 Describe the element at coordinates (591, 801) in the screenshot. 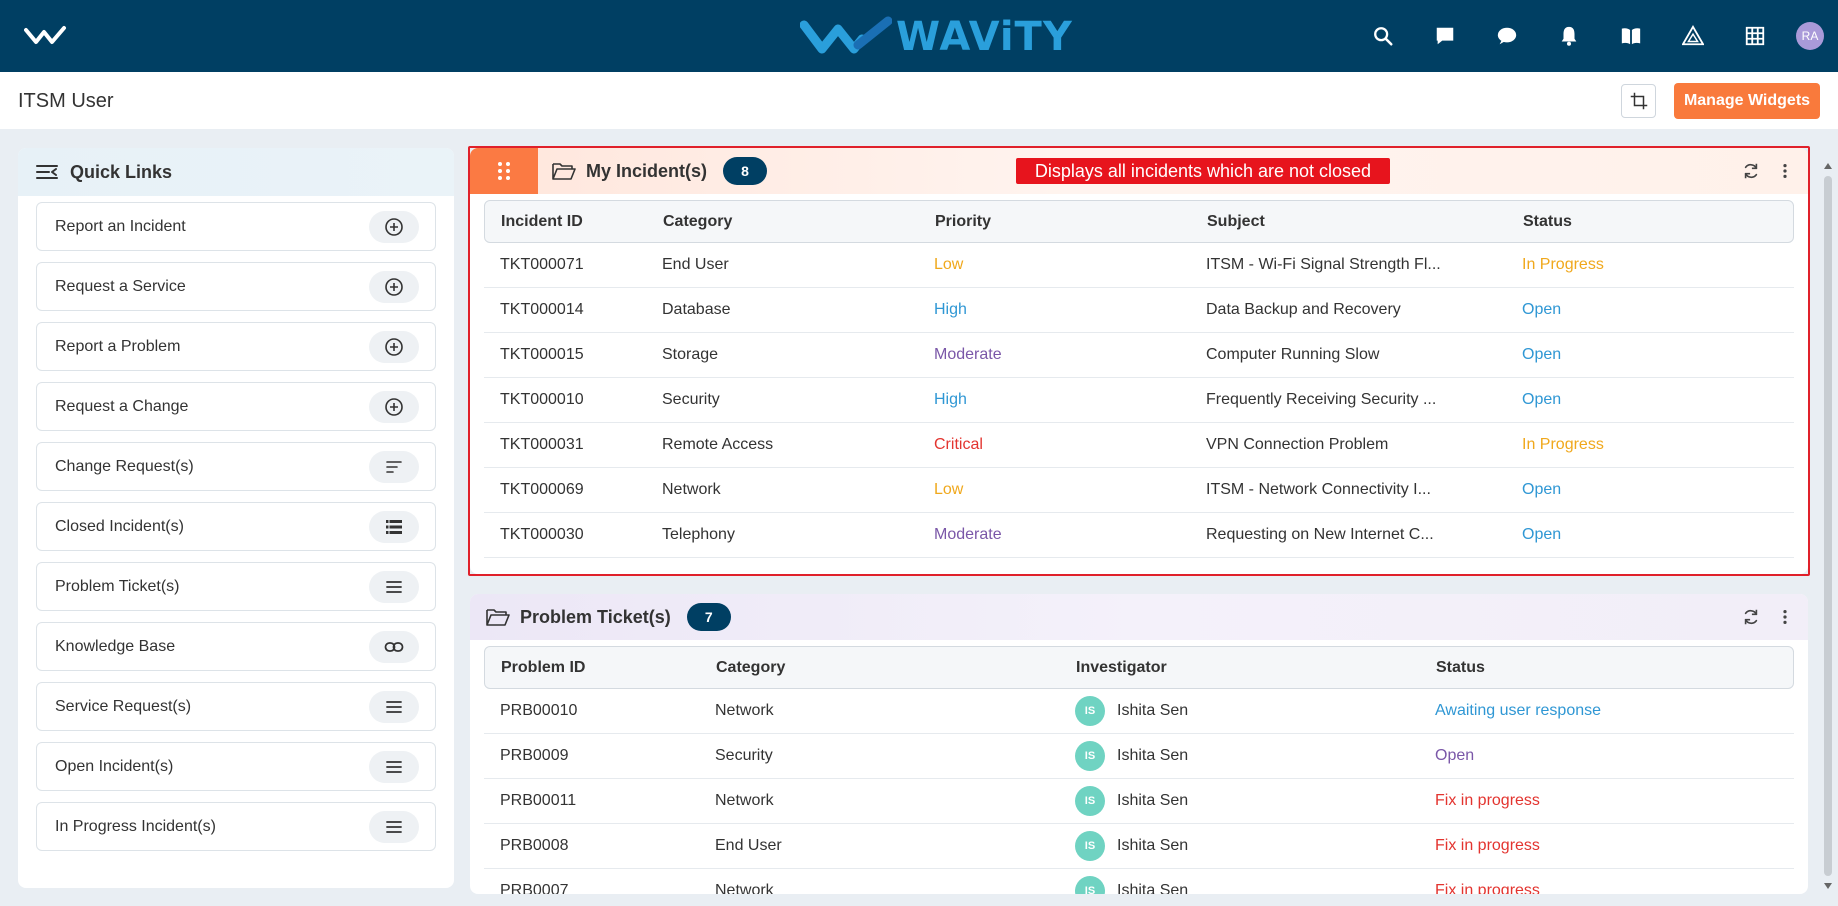

I see `problem-id: PRB00011` at that location.